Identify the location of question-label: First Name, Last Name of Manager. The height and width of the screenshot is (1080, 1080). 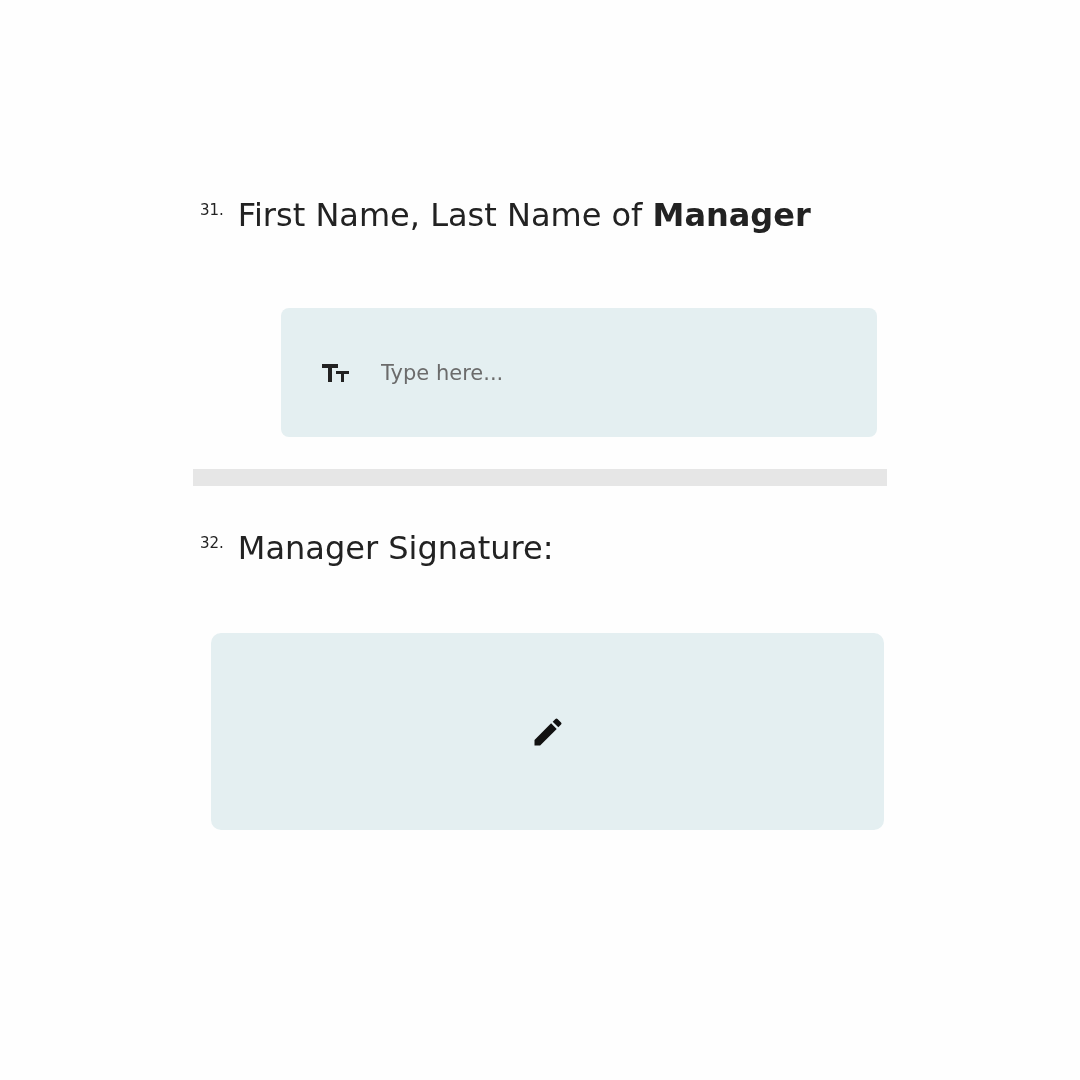
(524, 215).